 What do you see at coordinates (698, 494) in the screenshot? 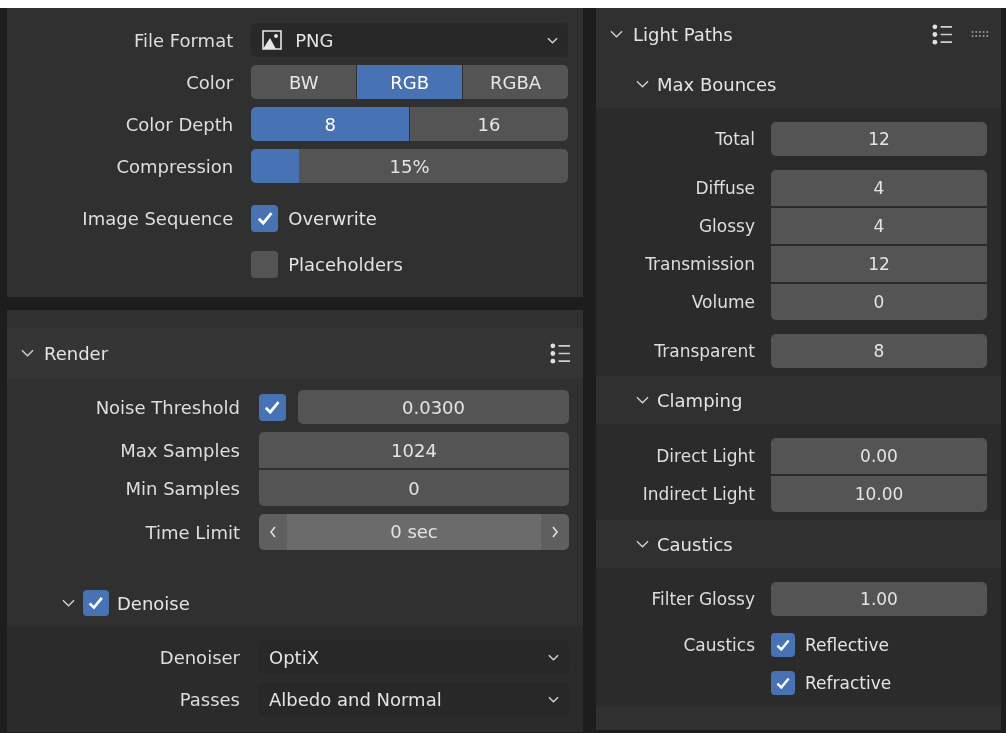
I see `field-label: Indirect Light` at bounding box center [698, 494].